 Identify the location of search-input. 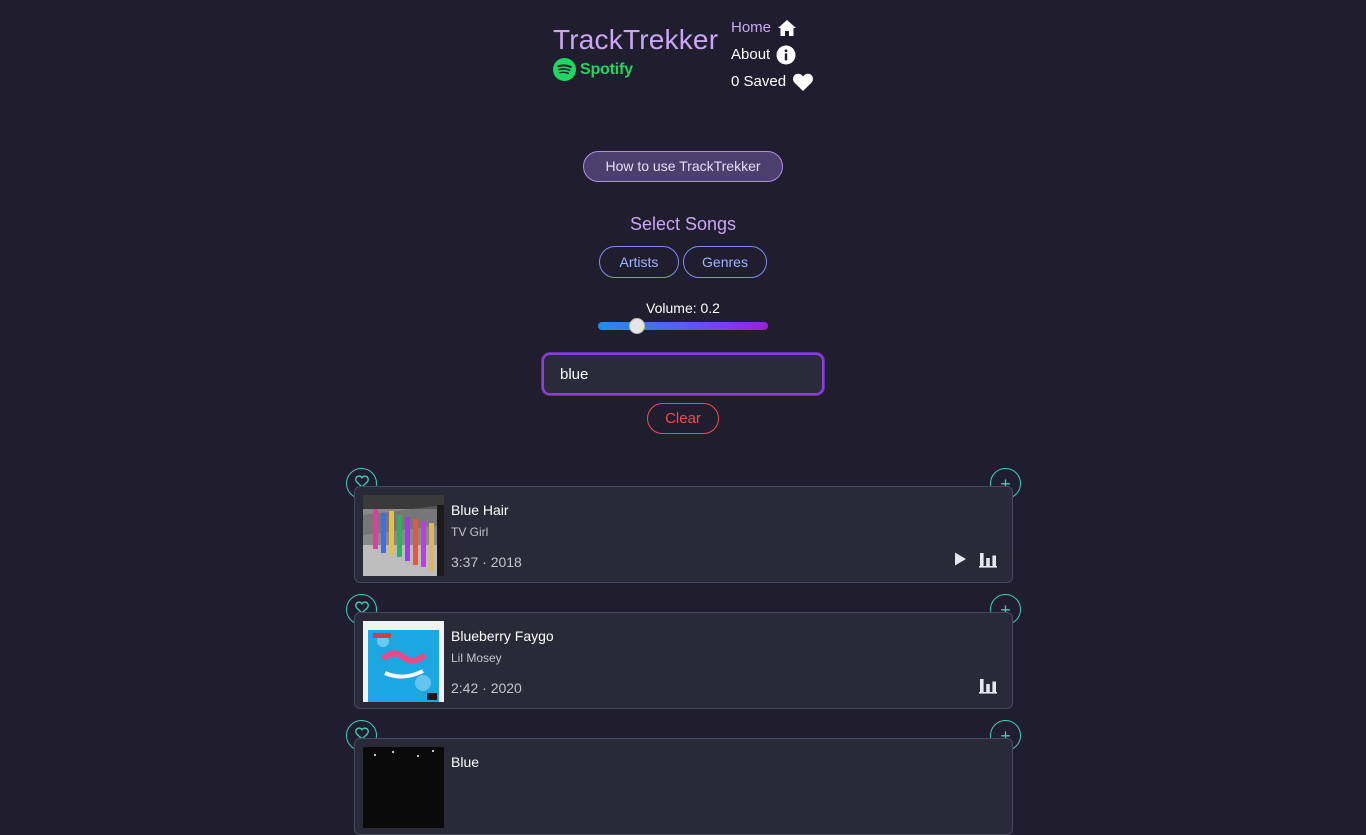
(683, 374).